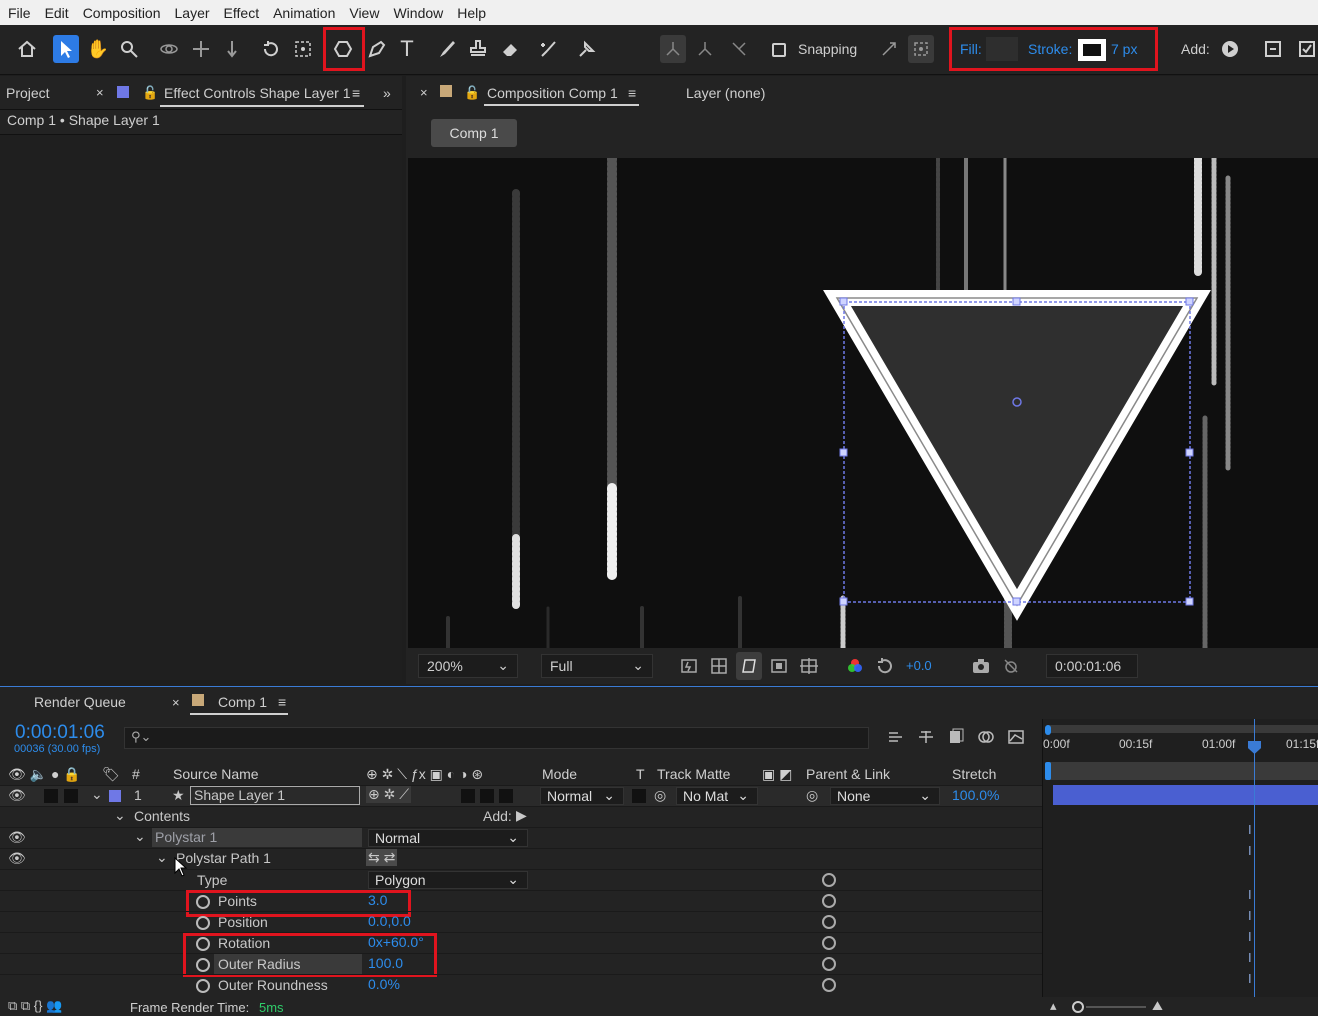 The width and height of the screenshot is (1318, 1016). Describe the element at coordinates (448, 838) in the screenshot. I see `polystar-mode-dropdown: Normal ⌄` at that location.